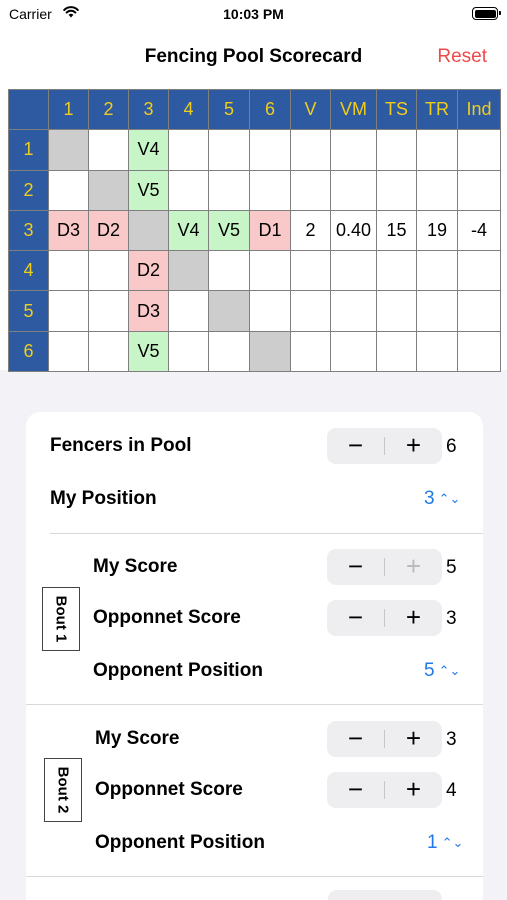  I want to click on pool-row: 1 V4, so click(254, 150).